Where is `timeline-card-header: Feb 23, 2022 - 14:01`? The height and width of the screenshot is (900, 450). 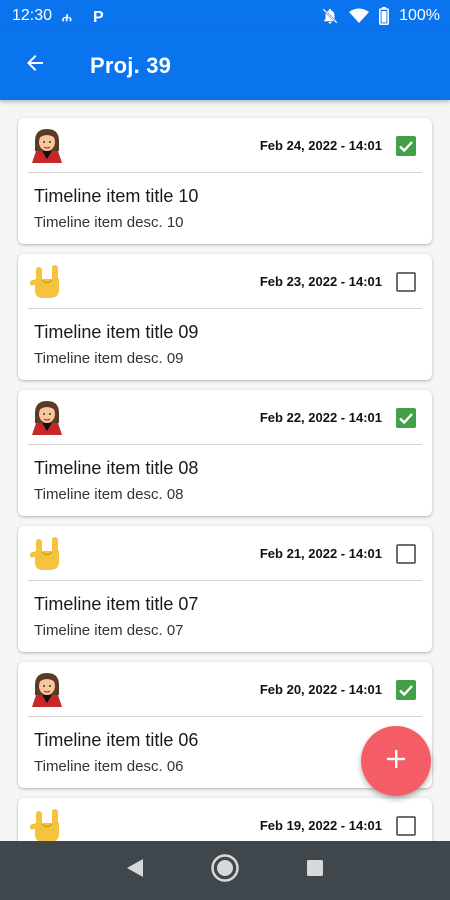 timeline-card-header: Feb 23, 2022 - 14:01 is located at coordinates (225, 281).